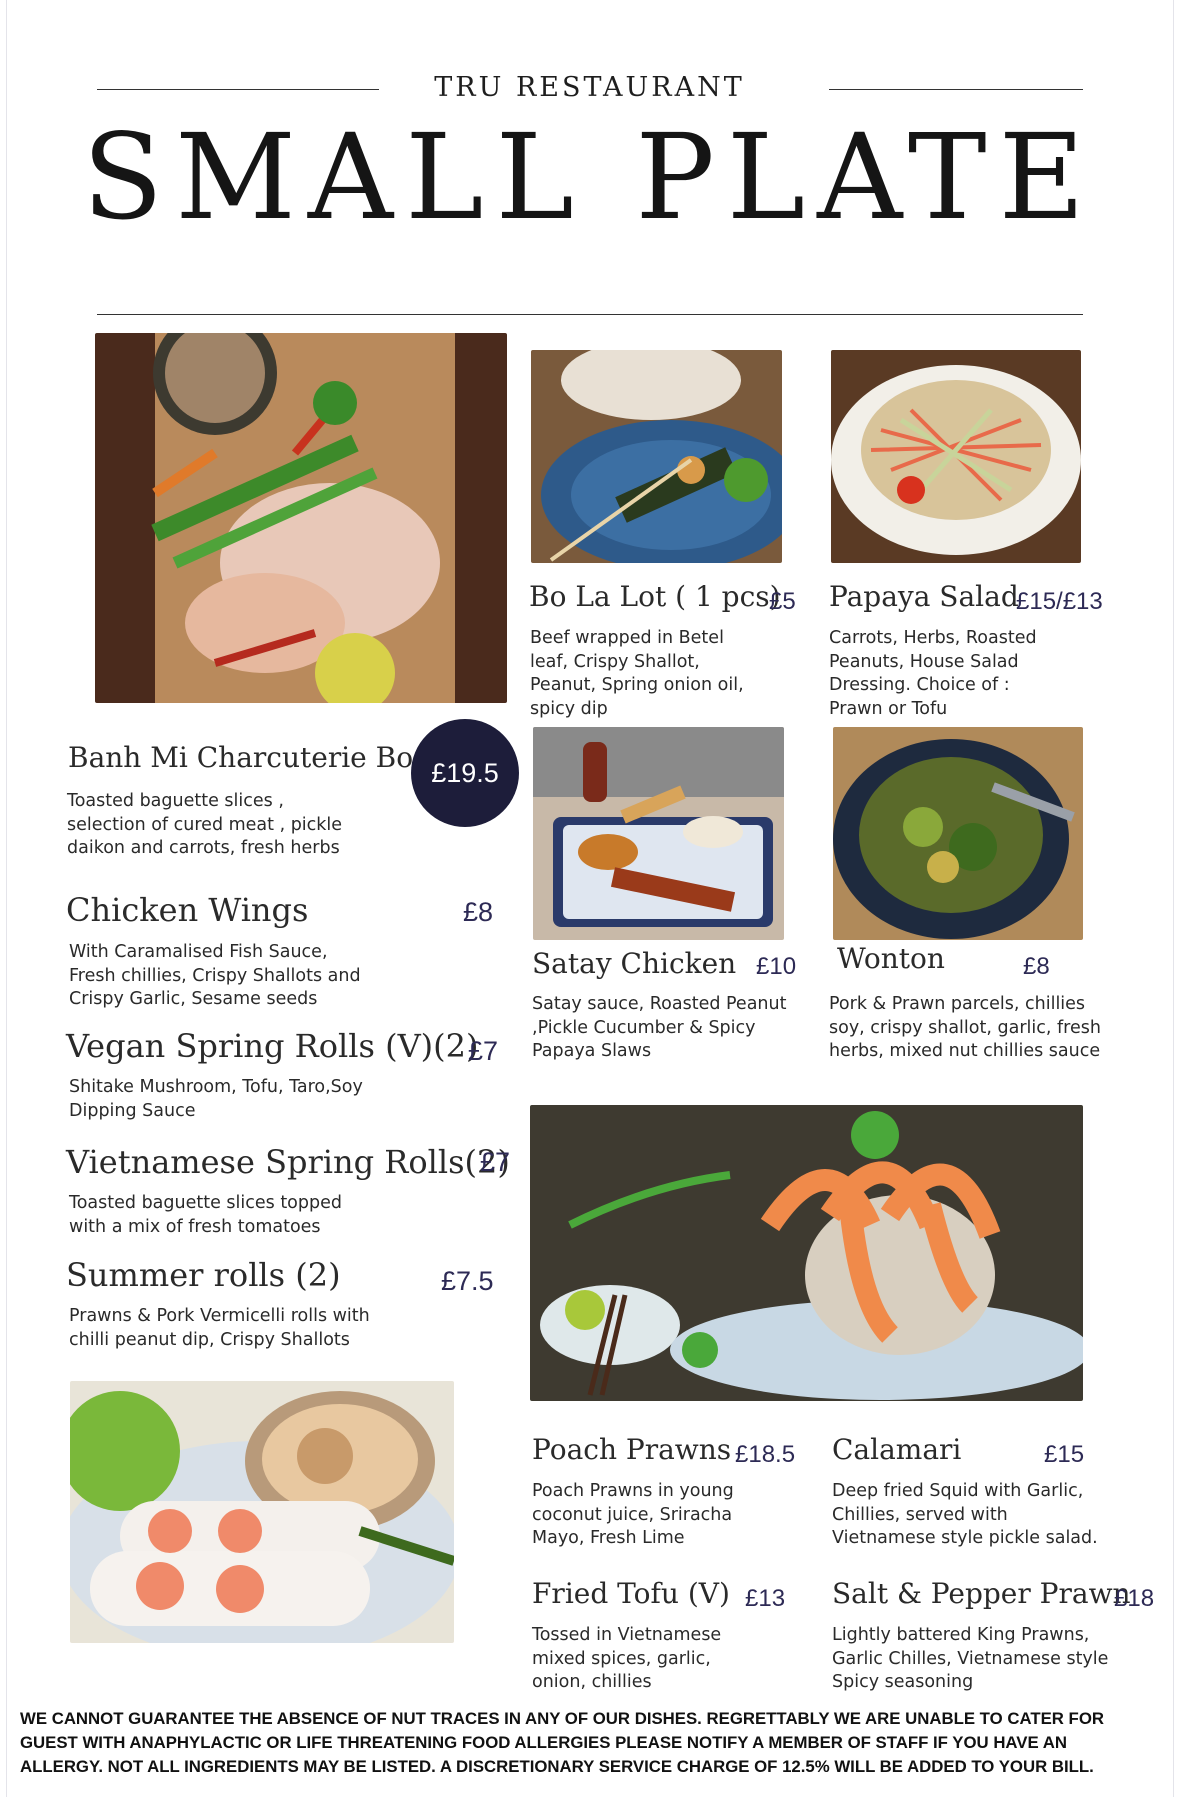 The image size is (1179, 1797). I want to click on salt-pepper-prawn-desc-line: Spicy seasoning, so click(903, 1682).